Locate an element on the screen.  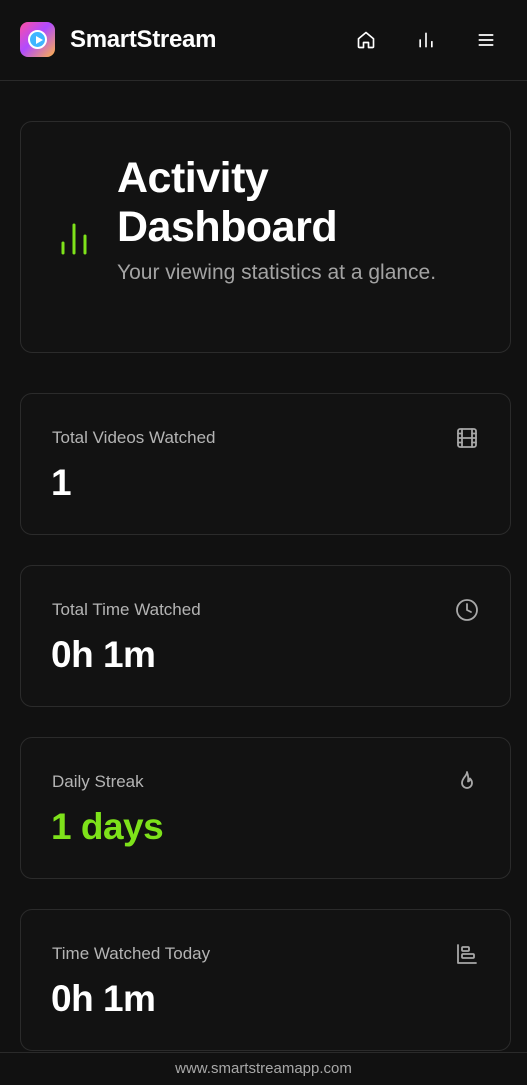
app-header: SmartStream is located at coordinates (263, 40).